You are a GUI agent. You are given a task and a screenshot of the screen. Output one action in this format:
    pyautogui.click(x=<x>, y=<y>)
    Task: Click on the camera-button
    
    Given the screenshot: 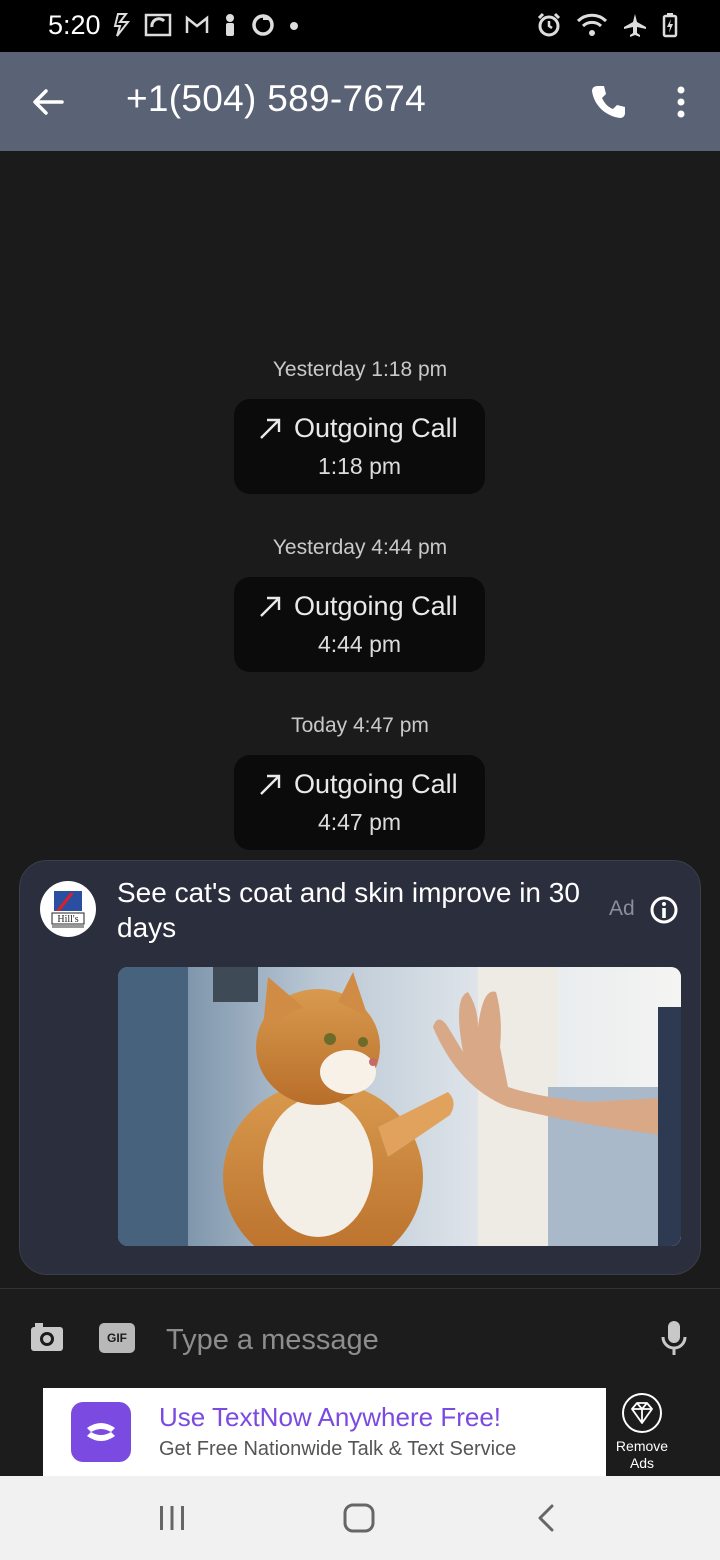 What is the action you would take?
    pyautogui.click(x=47, y=1337)
    